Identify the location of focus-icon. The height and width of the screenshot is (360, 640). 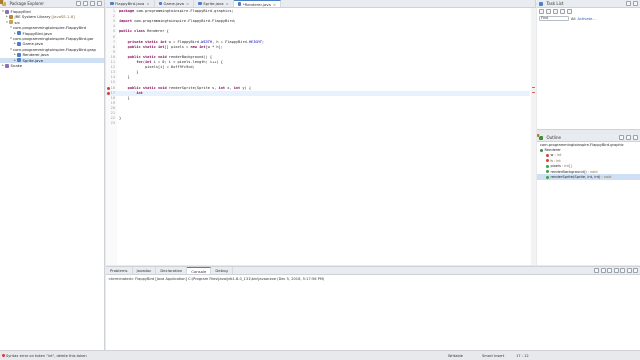
(562, 11).